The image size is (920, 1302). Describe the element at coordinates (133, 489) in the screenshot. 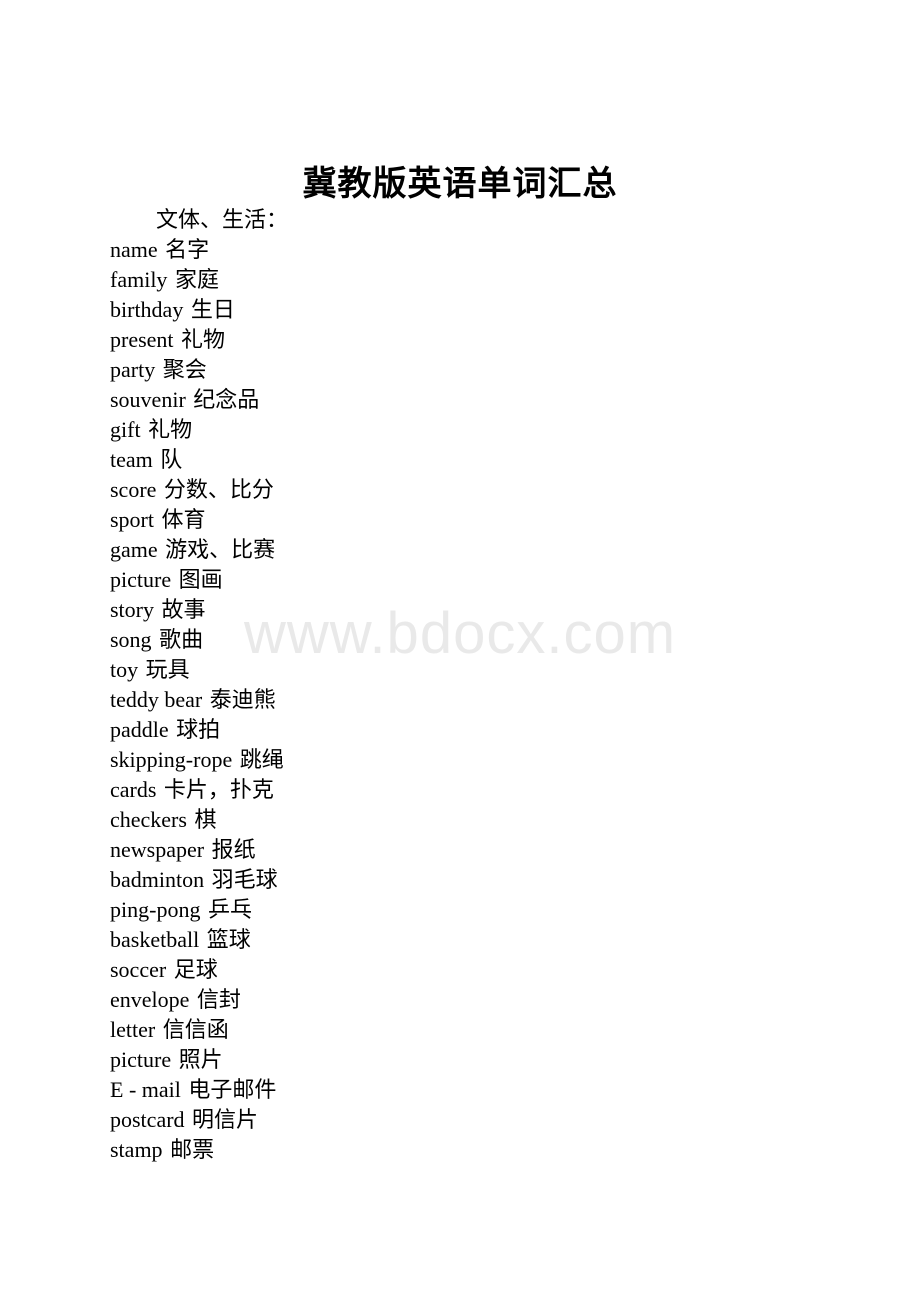

I see `word-english: score` at that location.